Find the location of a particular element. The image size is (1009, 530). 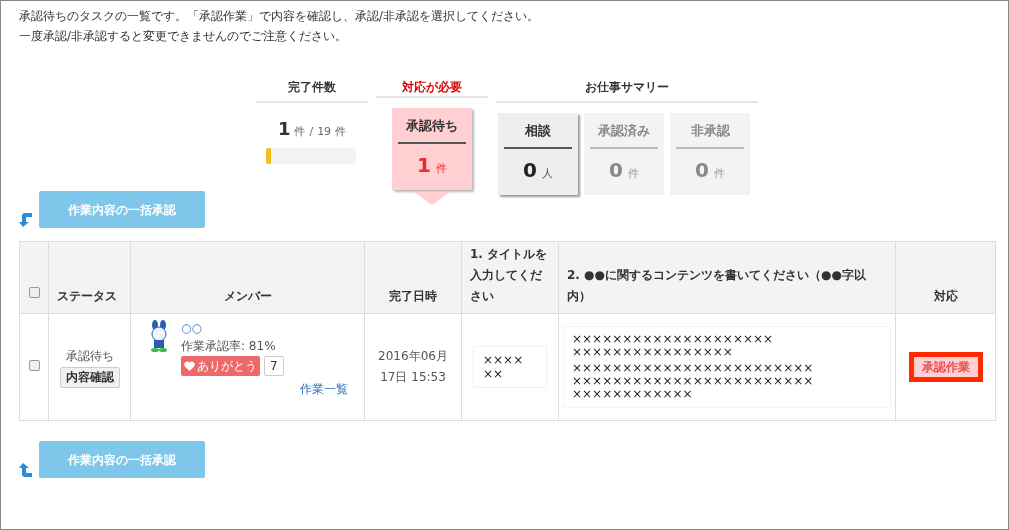

answer-text: ×××× is located at coordinates (504, 360).